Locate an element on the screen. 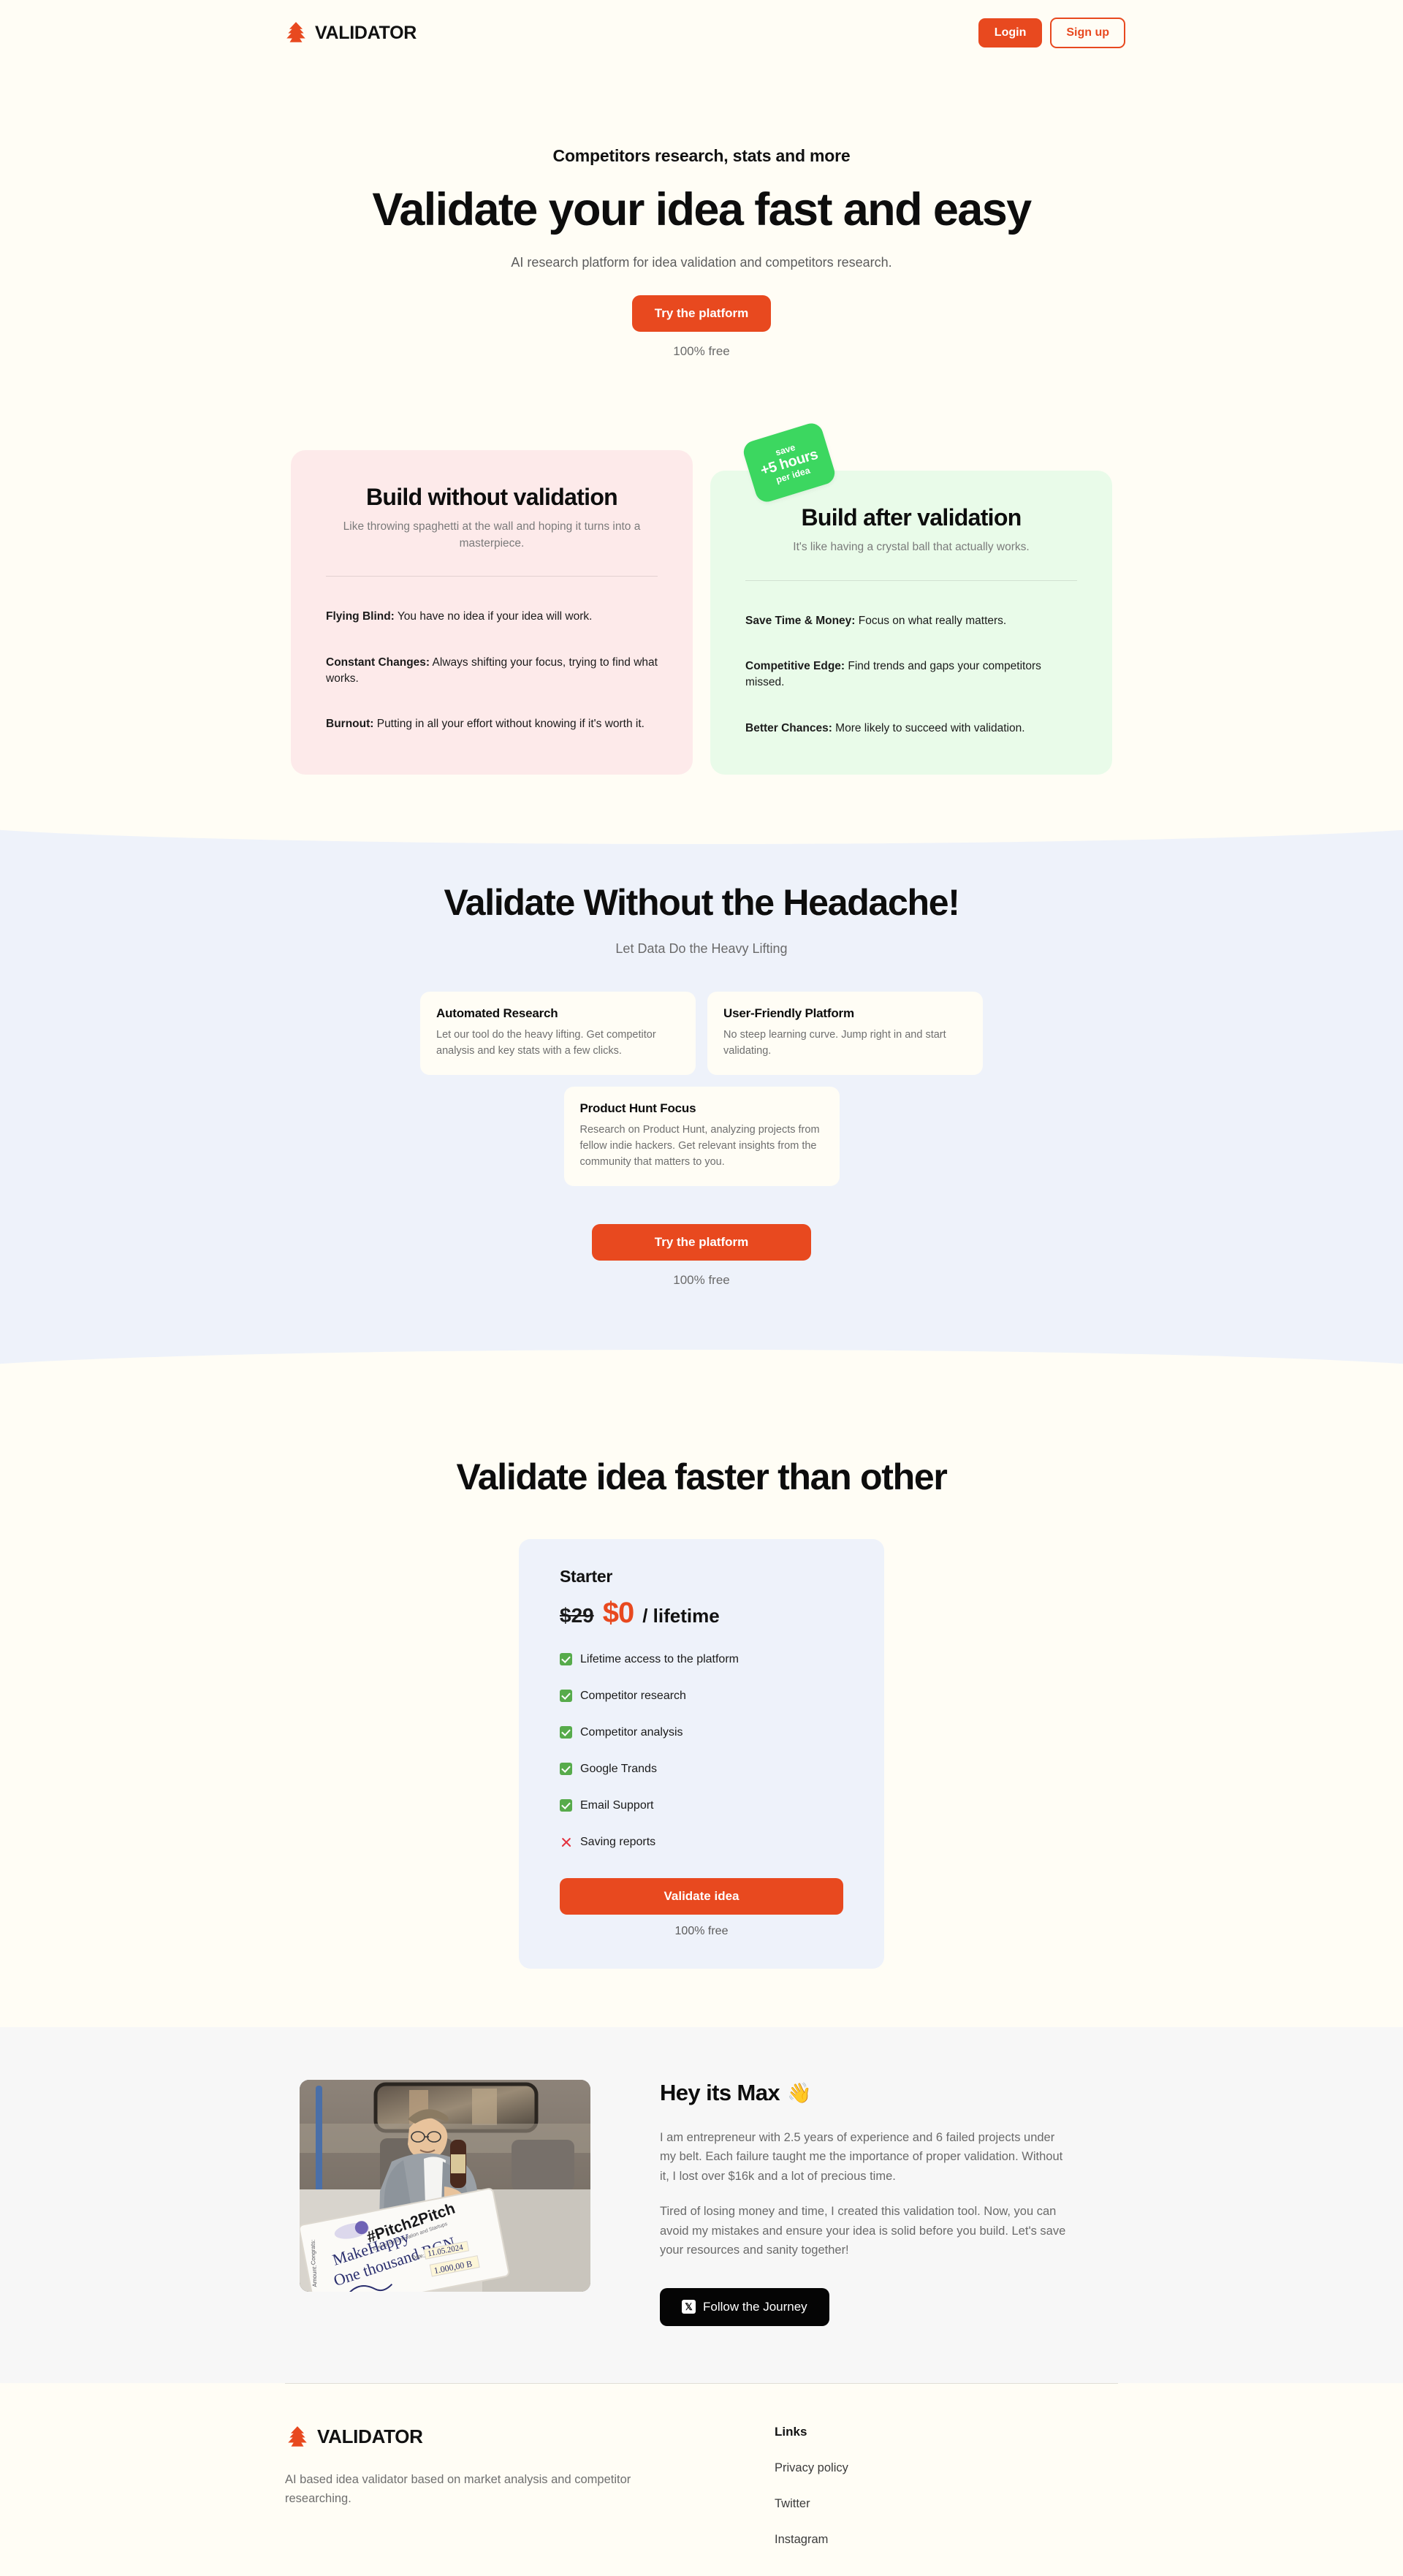  hero-cta-note: 100% free is located at coordinates (701, 351).